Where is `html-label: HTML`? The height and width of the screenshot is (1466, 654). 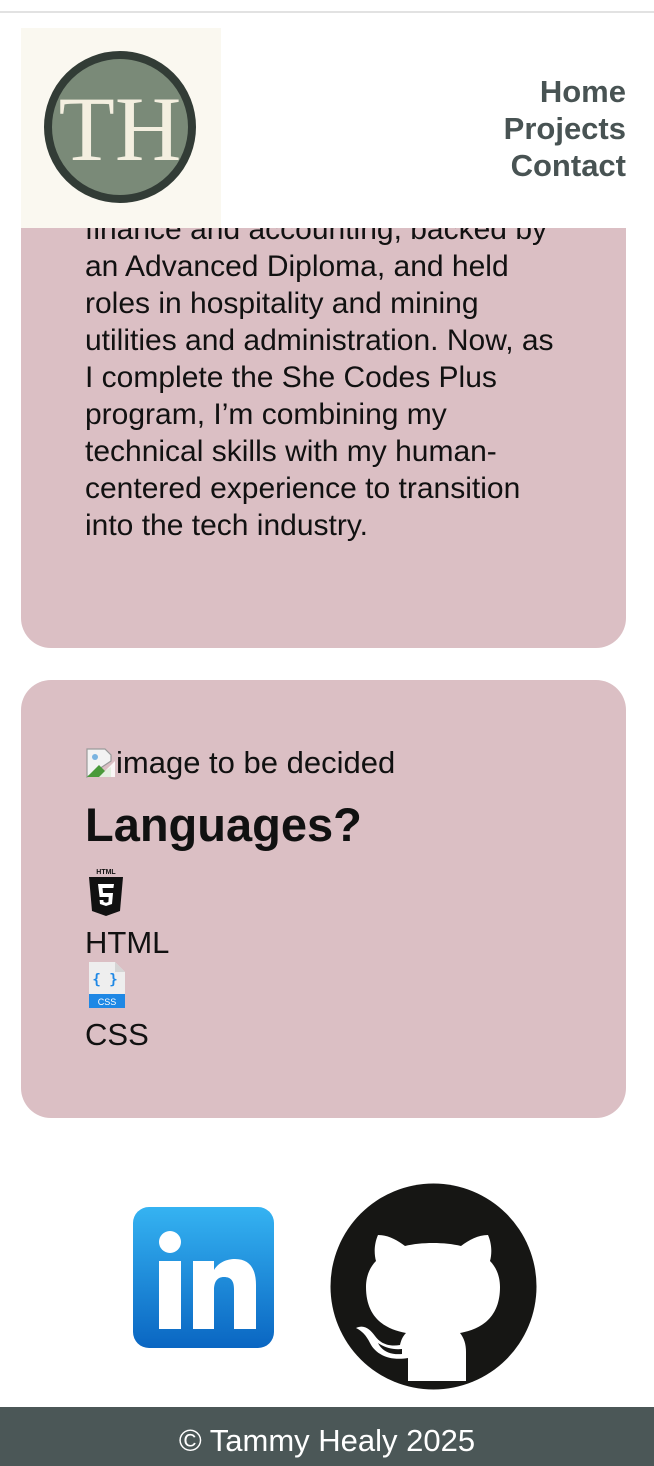 html-label: HTML is located at coordinates (127, 942).